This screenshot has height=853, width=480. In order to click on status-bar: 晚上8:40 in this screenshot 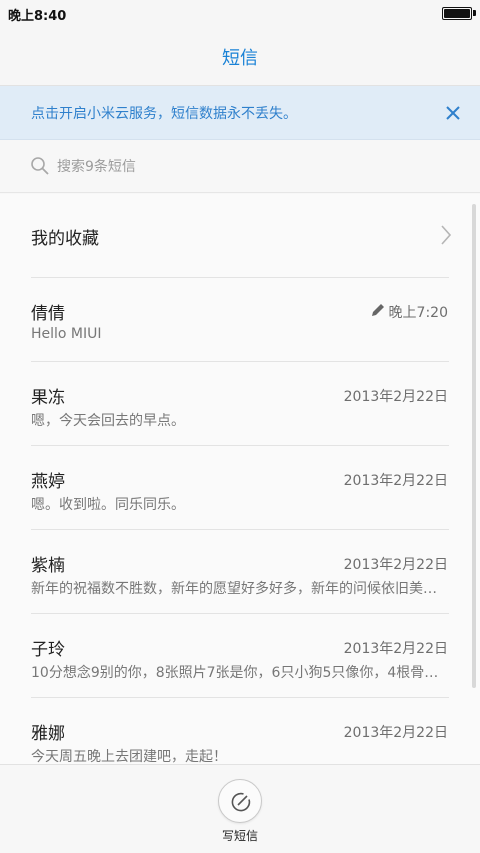, I will do `click(240, 13)`.